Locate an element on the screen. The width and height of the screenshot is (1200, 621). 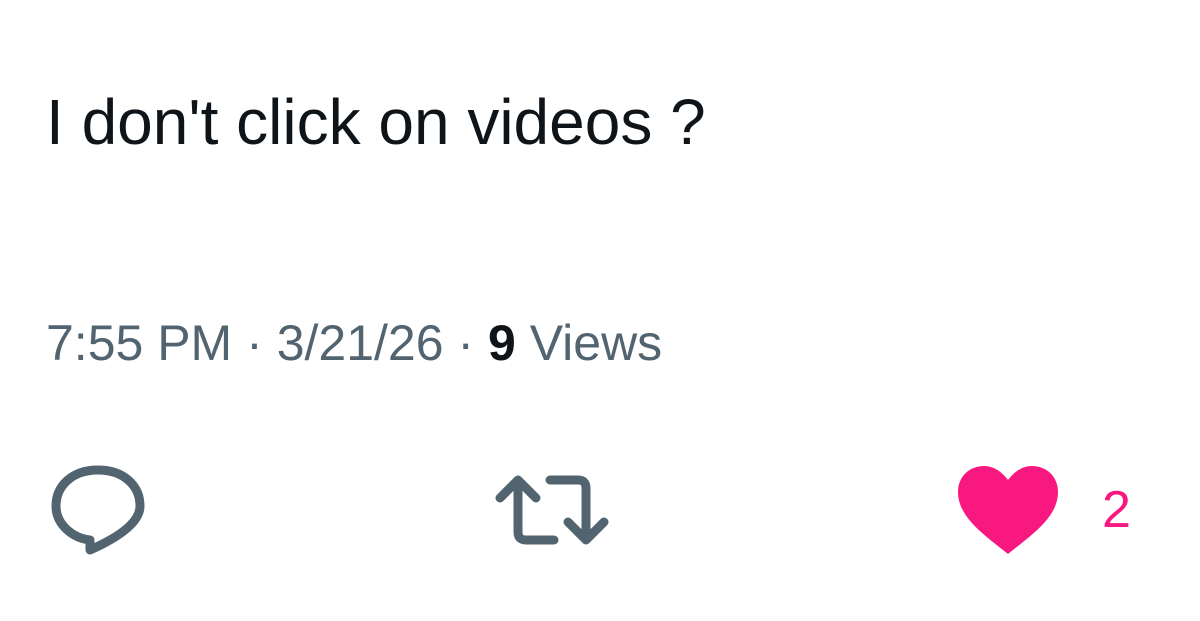
like-button: 2 is located at coordinates (1043, 510).